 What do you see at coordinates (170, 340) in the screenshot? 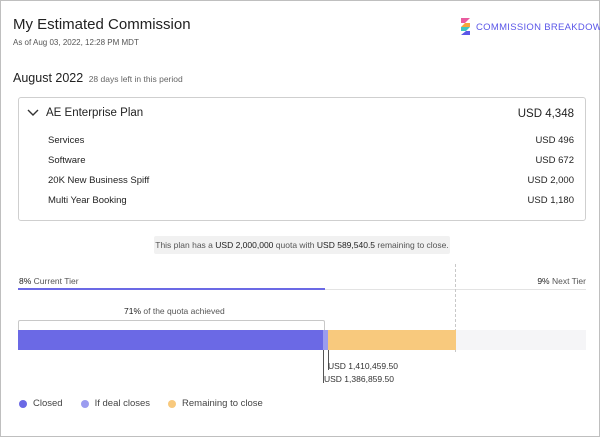
I see `closed-segment` at bounding box center [170, 340].